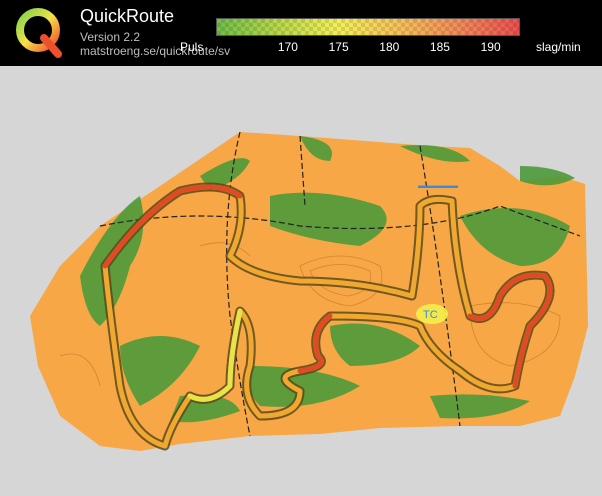 The height and width of the screenshot is (496, 602). I want to click on map-annotation: TC, so click(430, 315).